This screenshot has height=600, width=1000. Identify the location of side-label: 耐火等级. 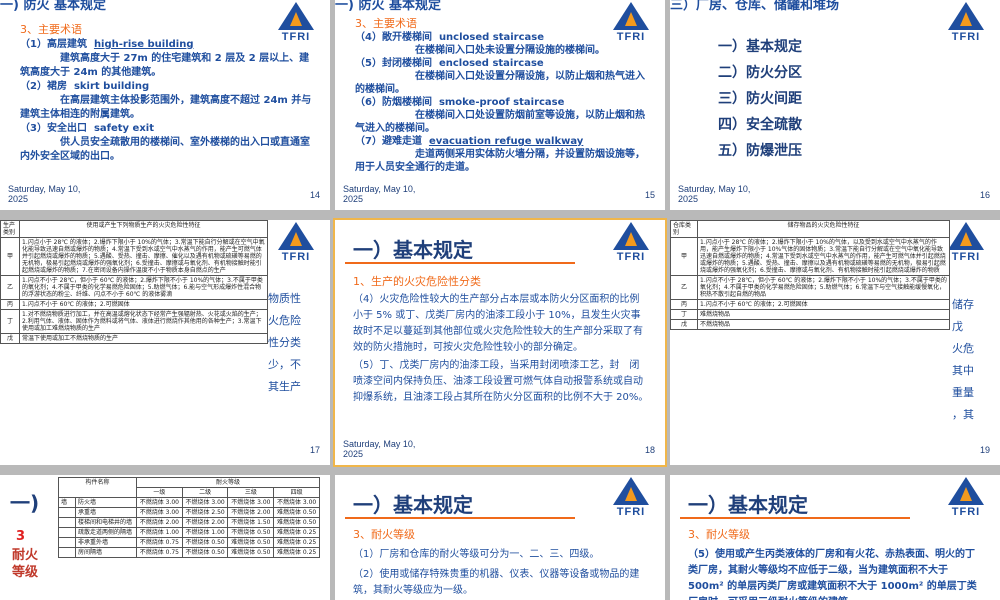
(25, 564).